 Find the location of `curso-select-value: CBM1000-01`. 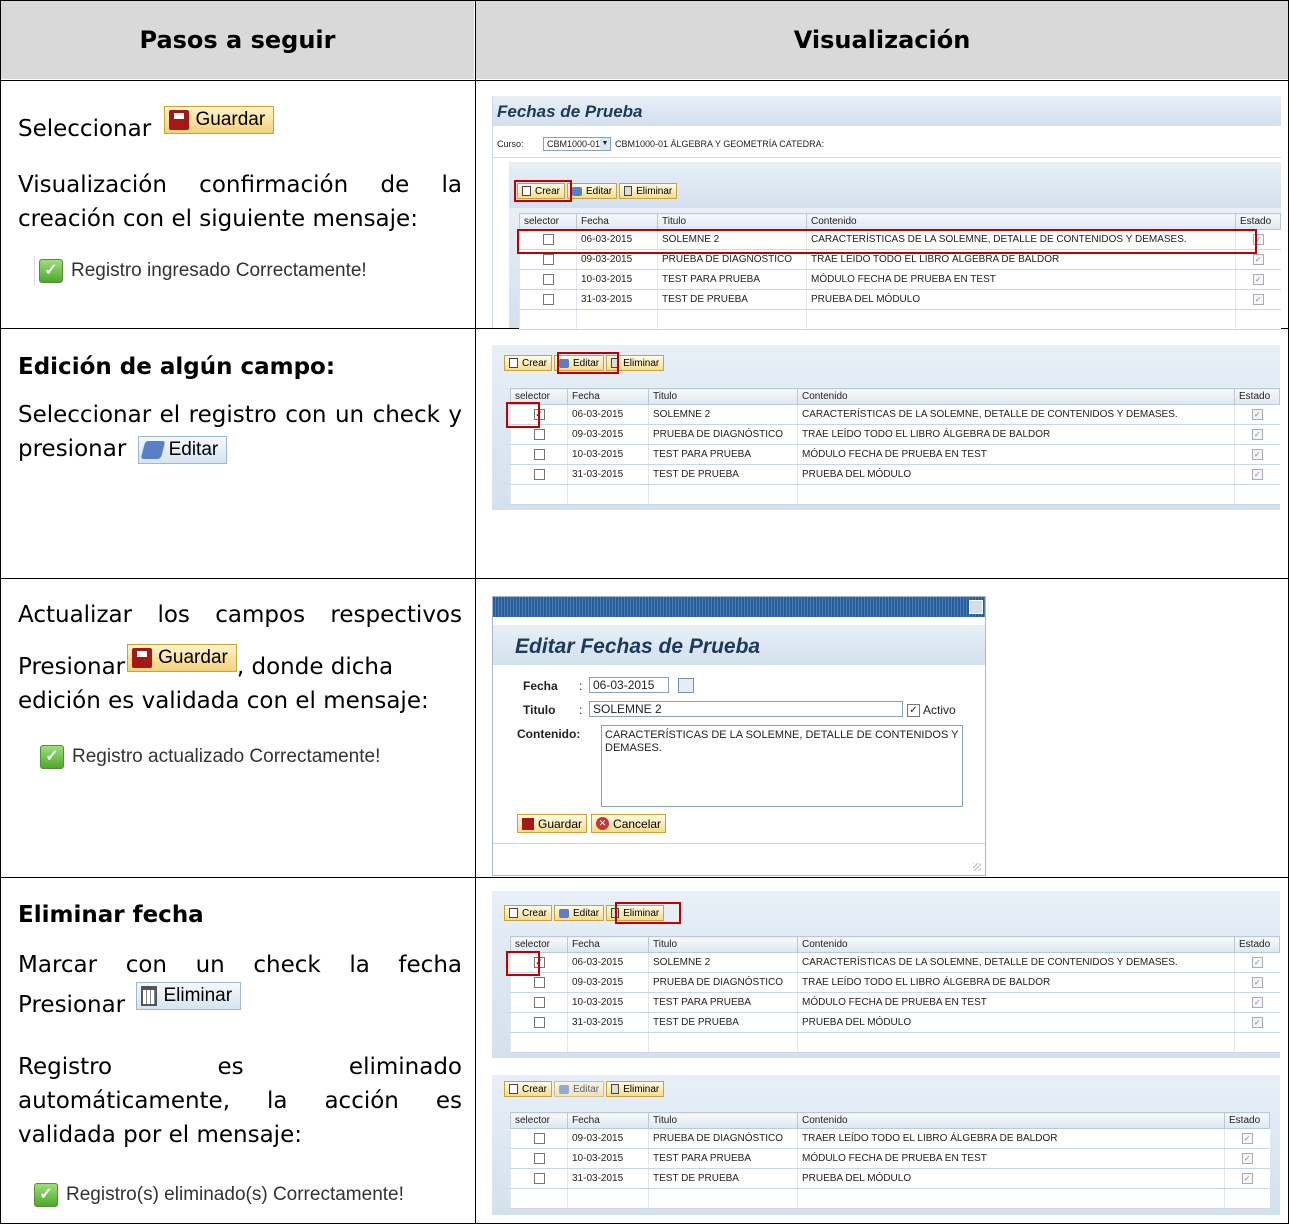

curso-select-value: CBM1000-01 is located at coordinates (574, 144).